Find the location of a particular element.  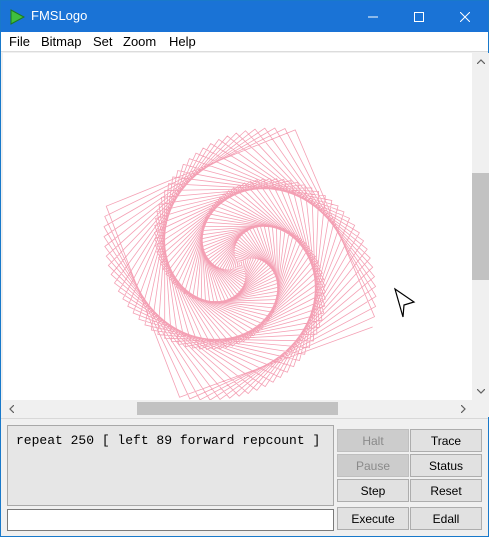

green-play-icon is located at coordinates (17, 17).